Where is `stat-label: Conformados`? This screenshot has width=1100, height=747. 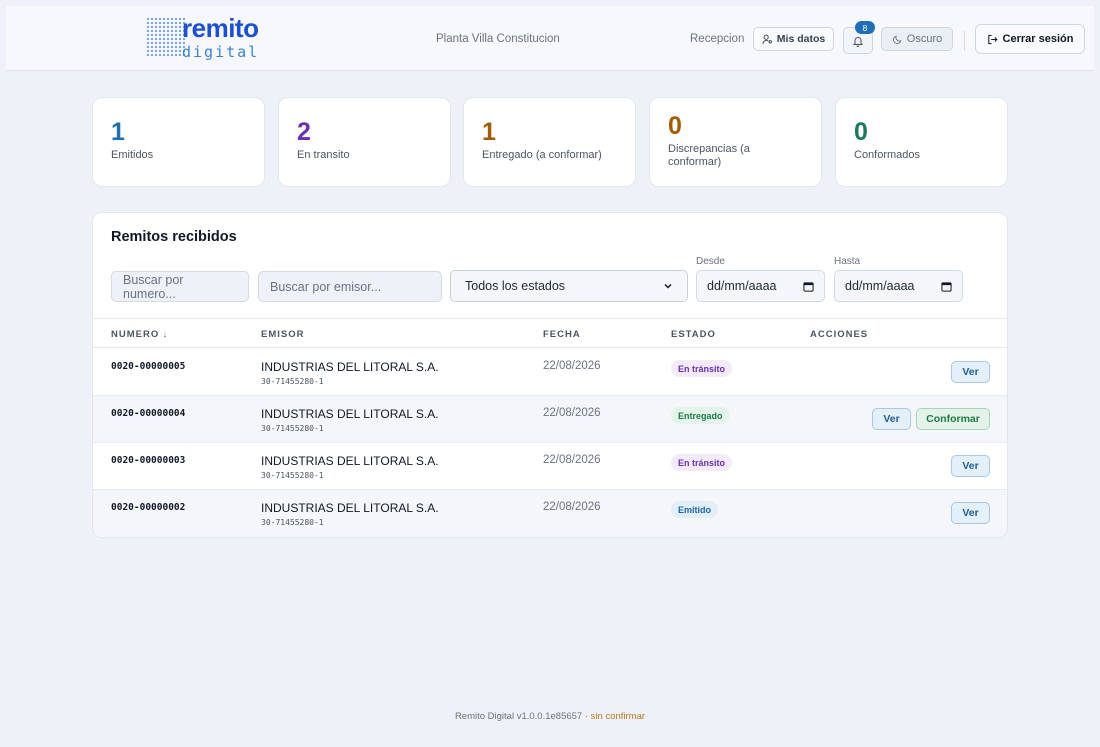 stat-label: Conformados is located at coordinates (887, 155).